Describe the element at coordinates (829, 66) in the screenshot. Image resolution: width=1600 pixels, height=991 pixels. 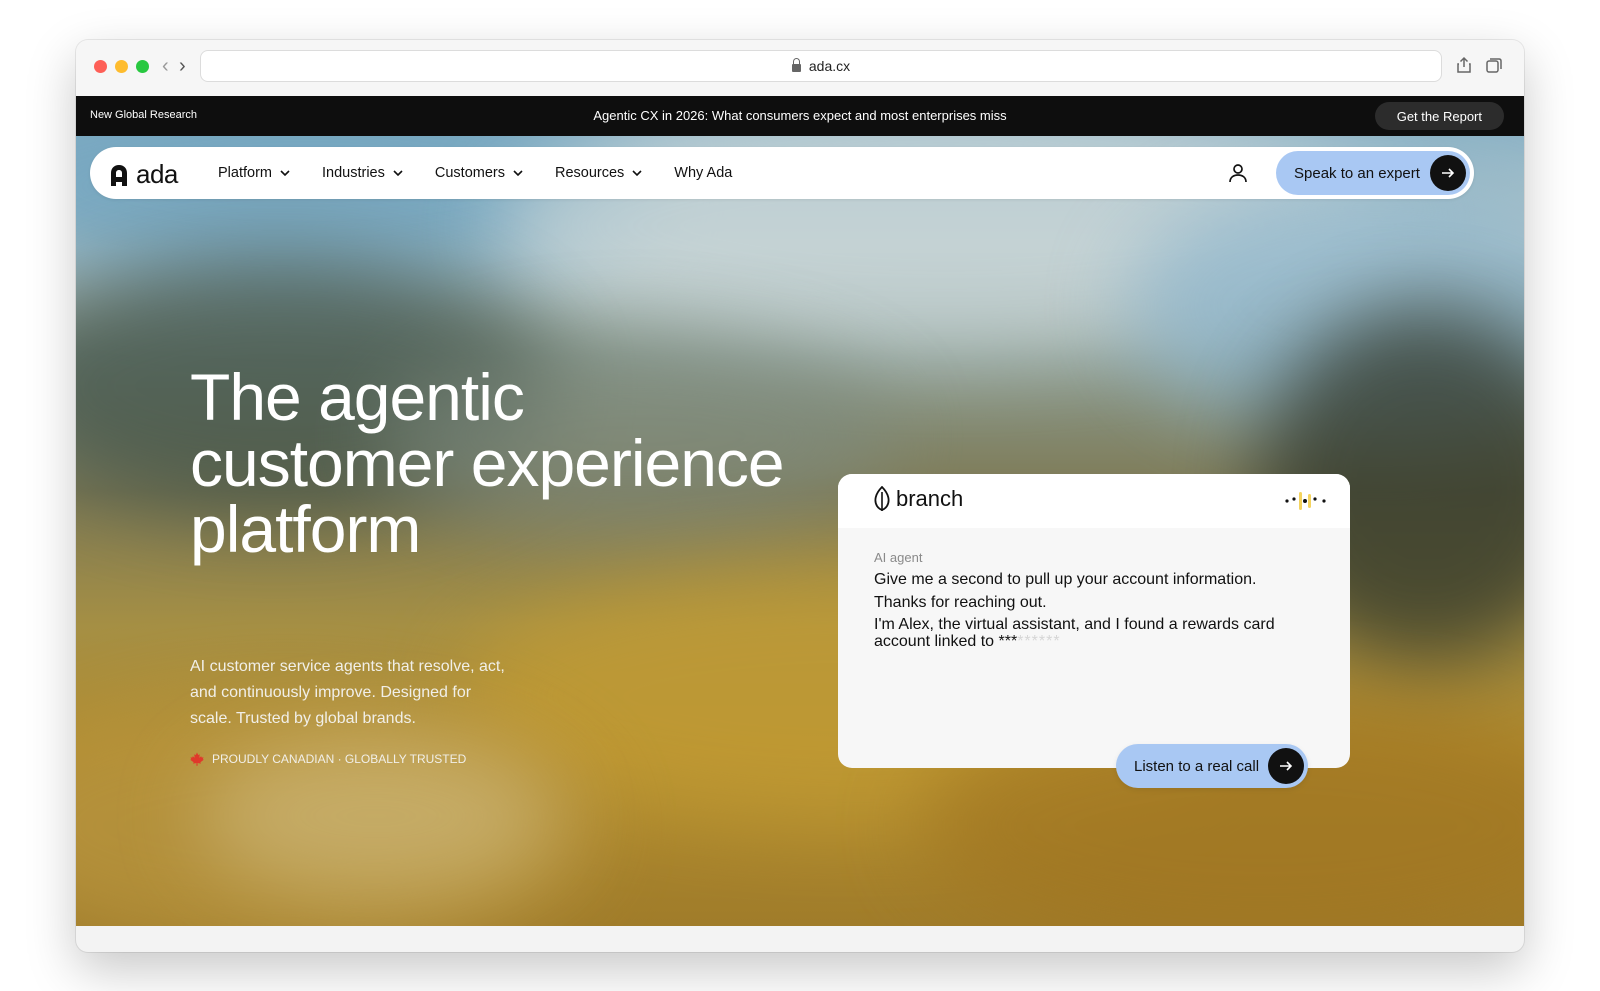
I see `url-text: ada.cx` at that location.